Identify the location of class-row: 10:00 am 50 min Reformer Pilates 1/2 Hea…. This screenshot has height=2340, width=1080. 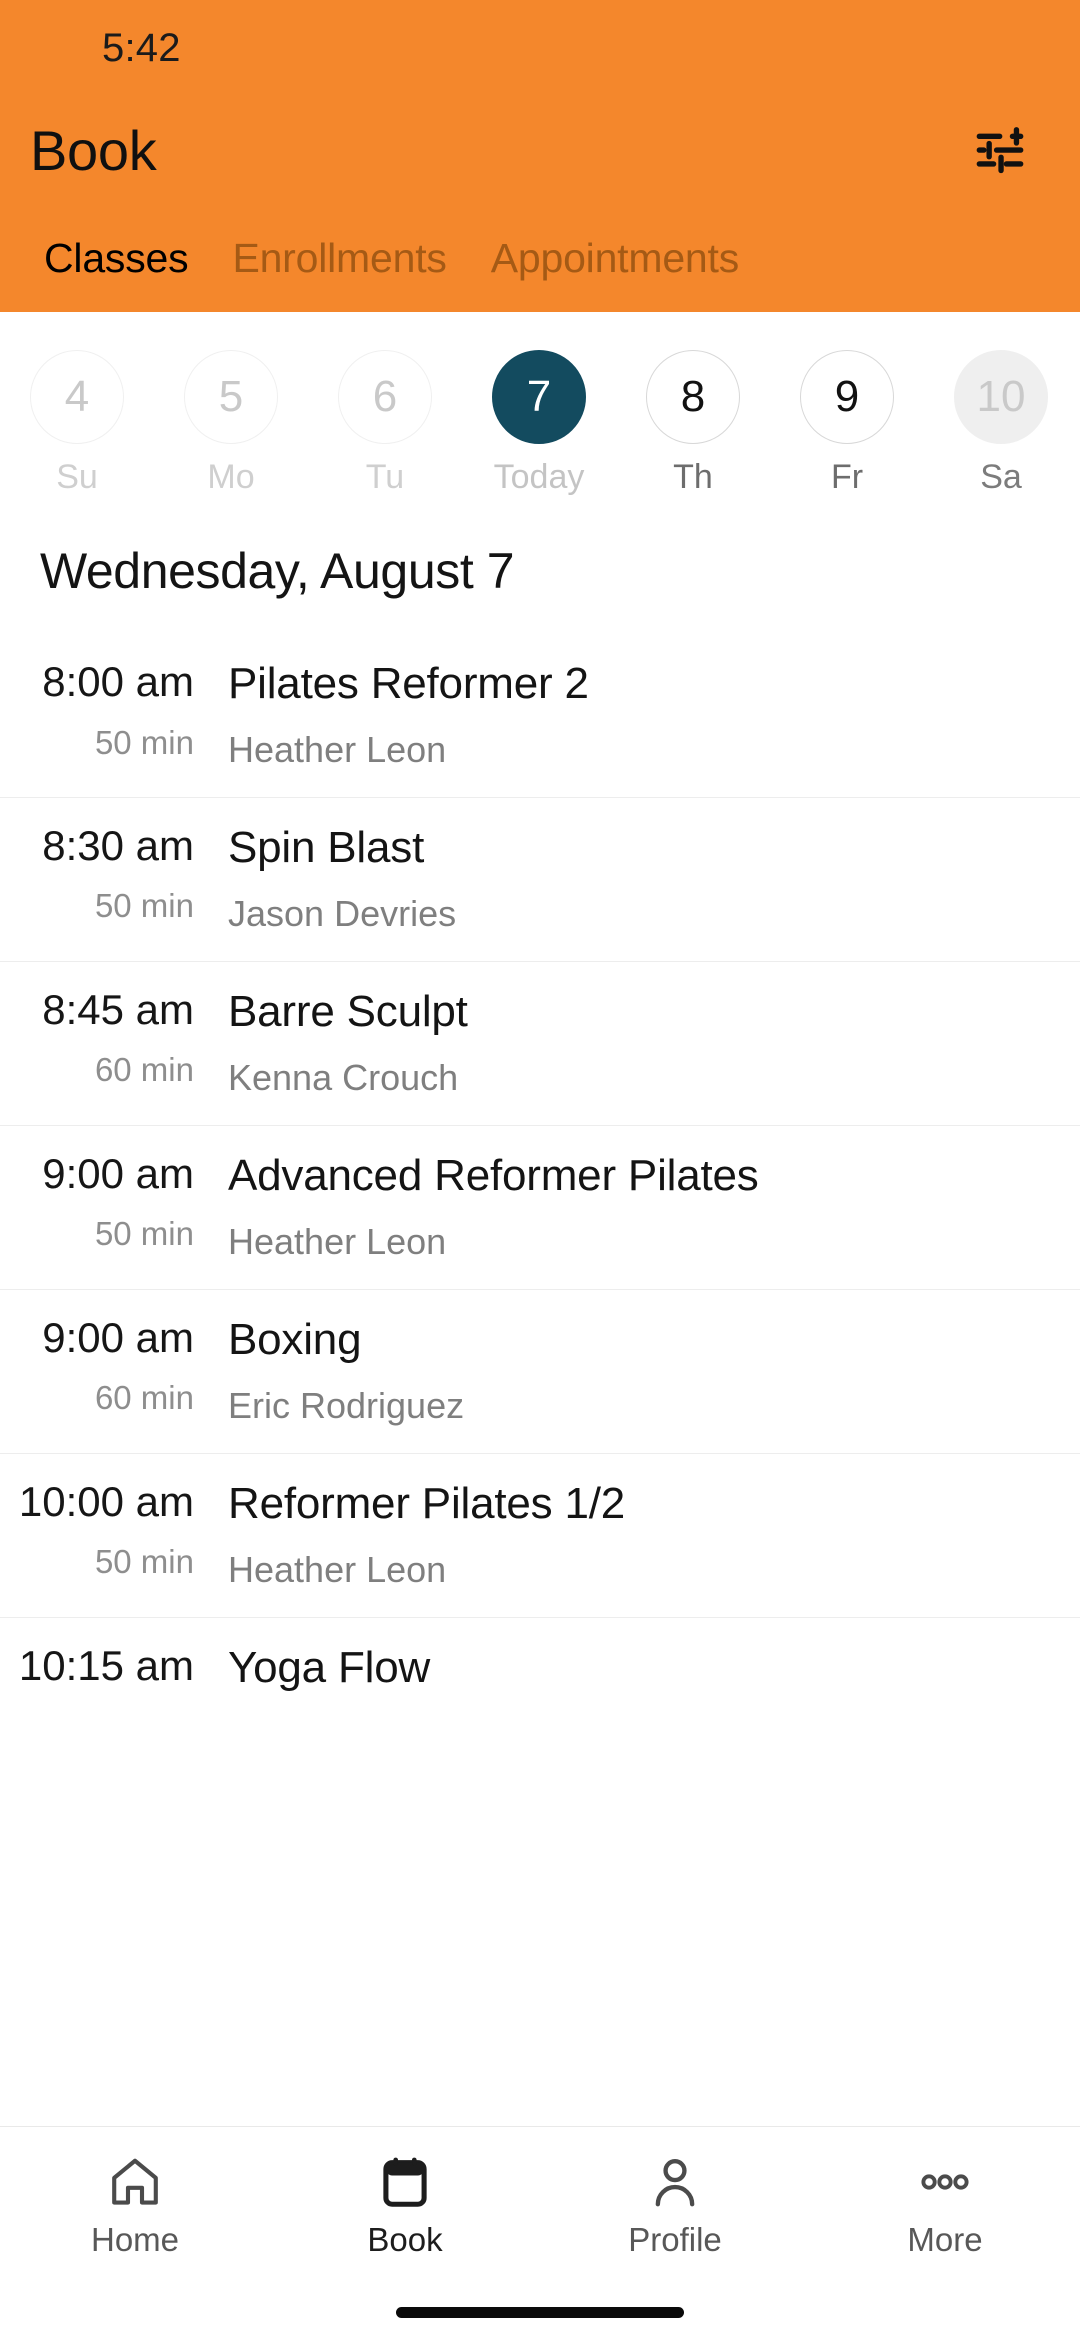
(540, 1534).